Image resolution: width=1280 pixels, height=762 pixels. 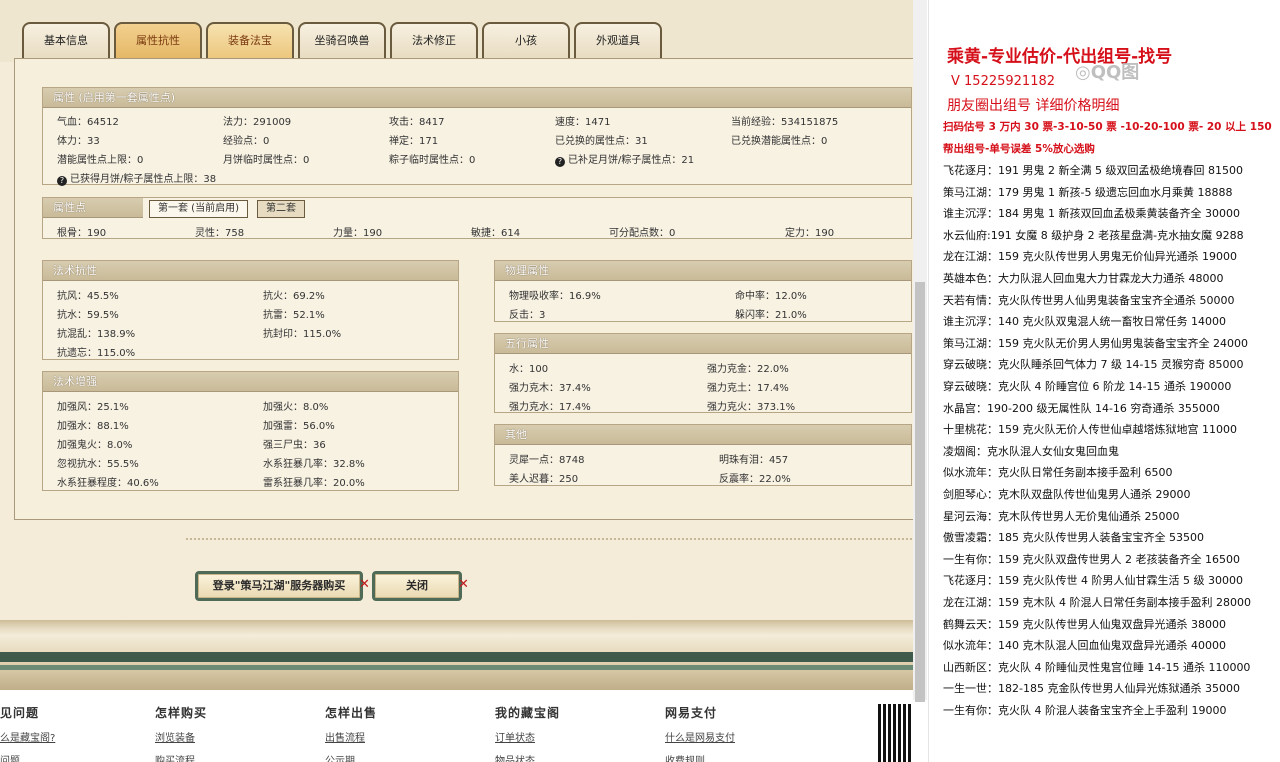 What do you see at coordinates (751, 407) in the screenshot?
I see `five-vs-fire: 强力克火：373.1%` at bounding box center [751, 407].